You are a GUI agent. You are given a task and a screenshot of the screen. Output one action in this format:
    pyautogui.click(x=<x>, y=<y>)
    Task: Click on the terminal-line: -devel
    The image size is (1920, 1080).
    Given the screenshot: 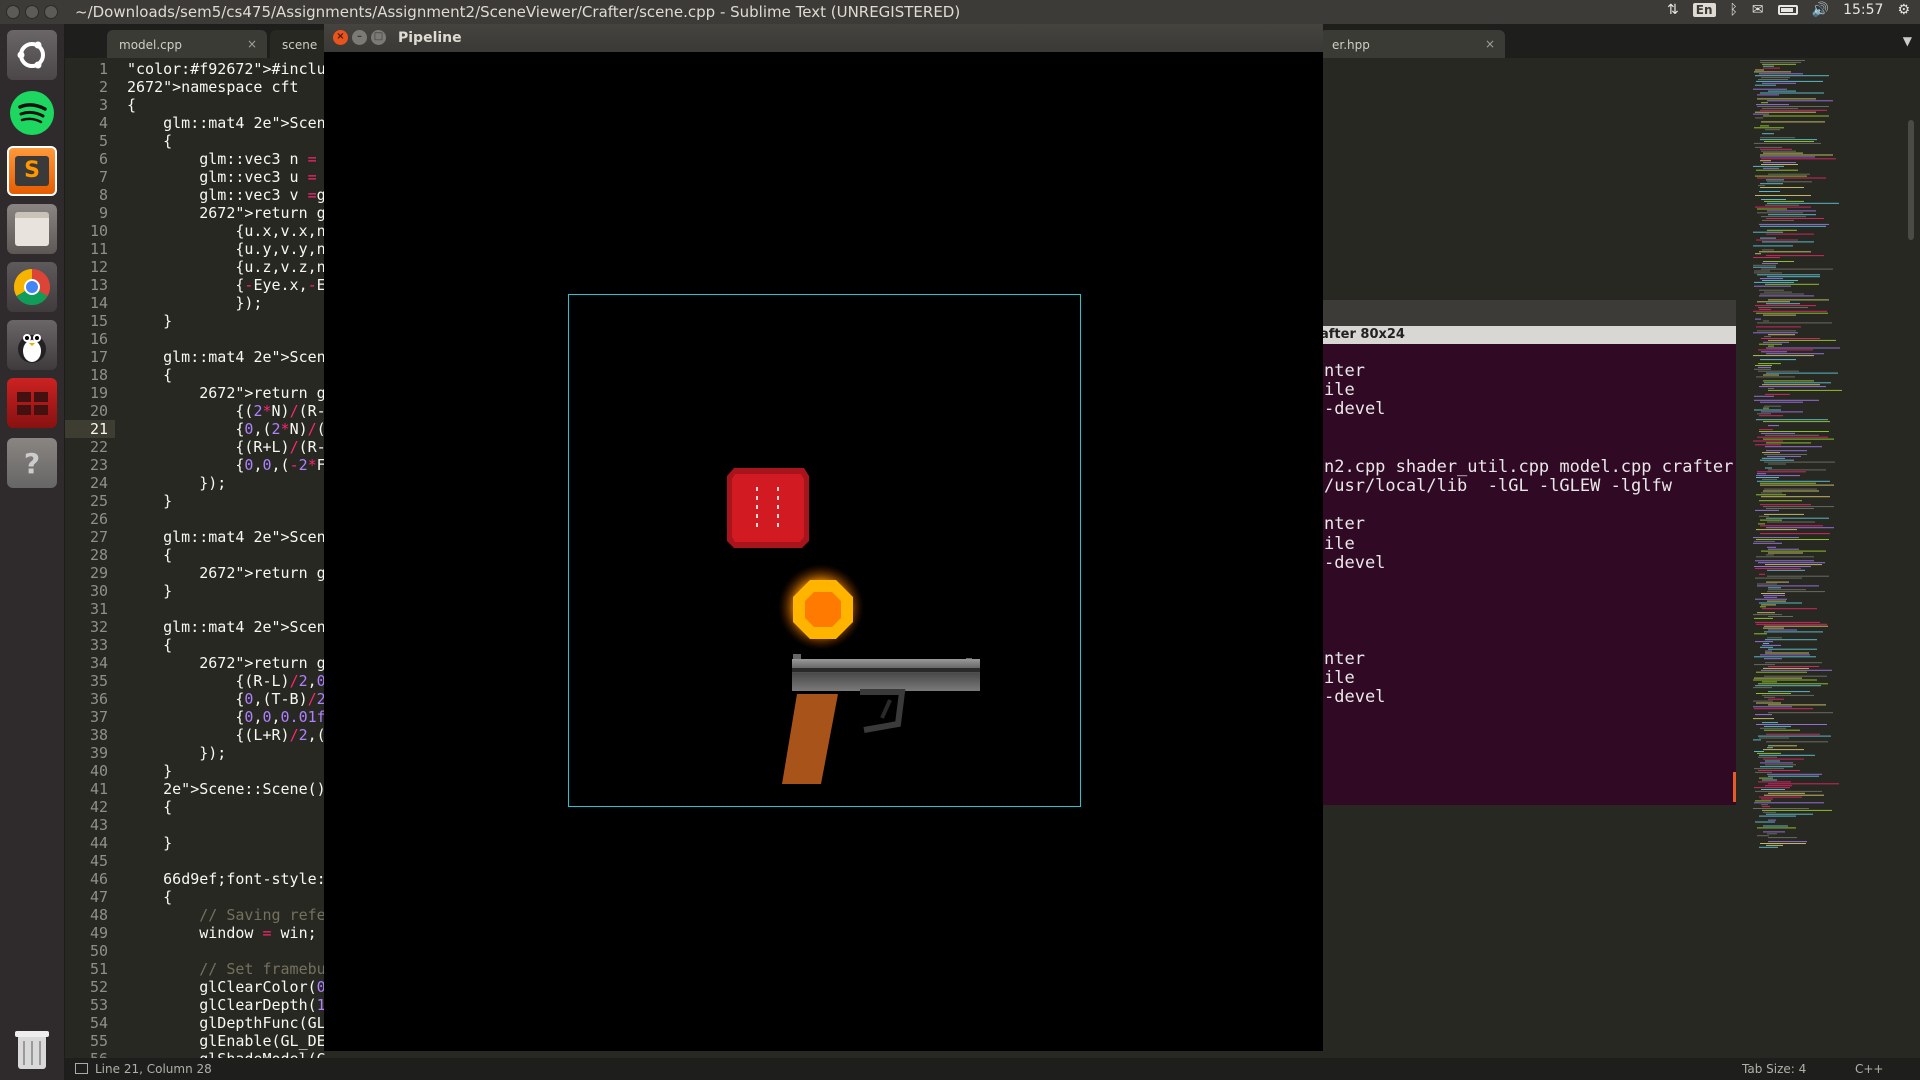 What is the action you would take?
    pyautogui.click(x=1355, y=409)
    